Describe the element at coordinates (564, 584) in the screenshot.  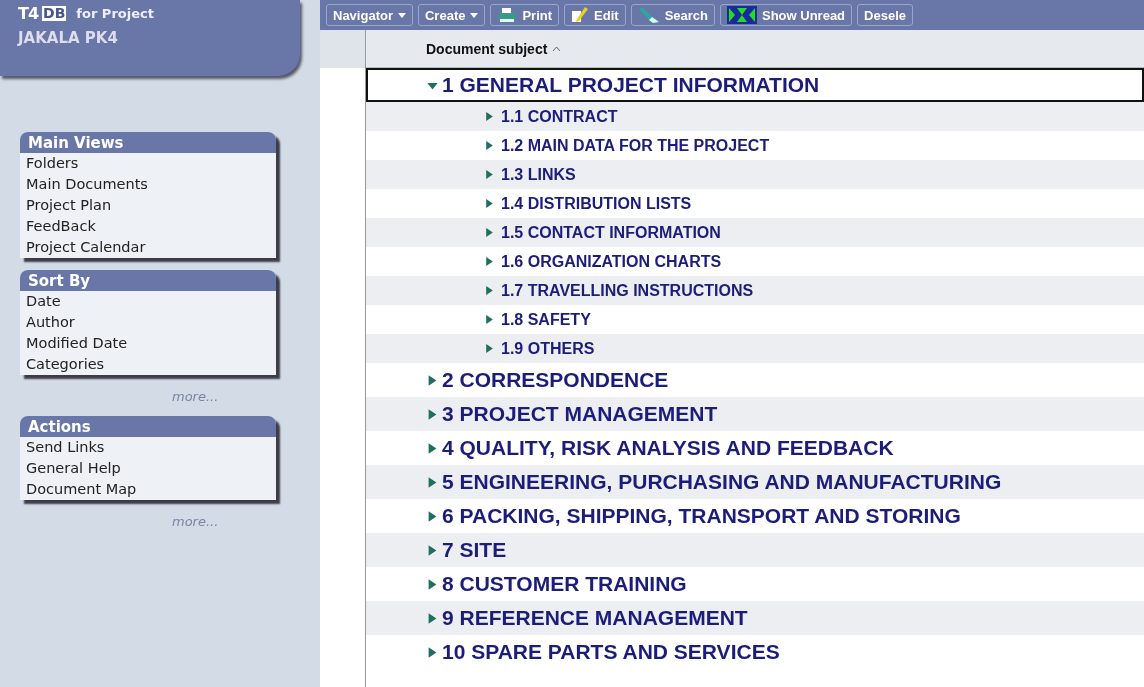
I see `category-label: 8 CUSTOMER TRAINING` at that location.